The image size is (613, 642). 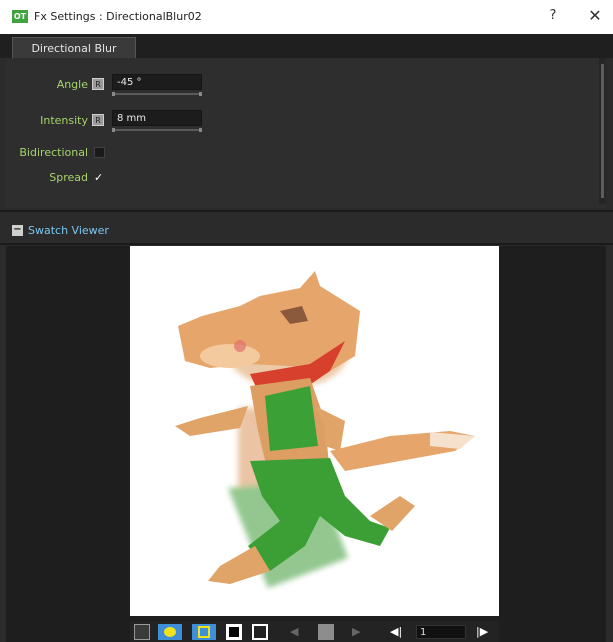 What do you see at coordinates (68, 177) in the screenshot?
I see `spread-label: Spread` at bounding box center [68, 177].